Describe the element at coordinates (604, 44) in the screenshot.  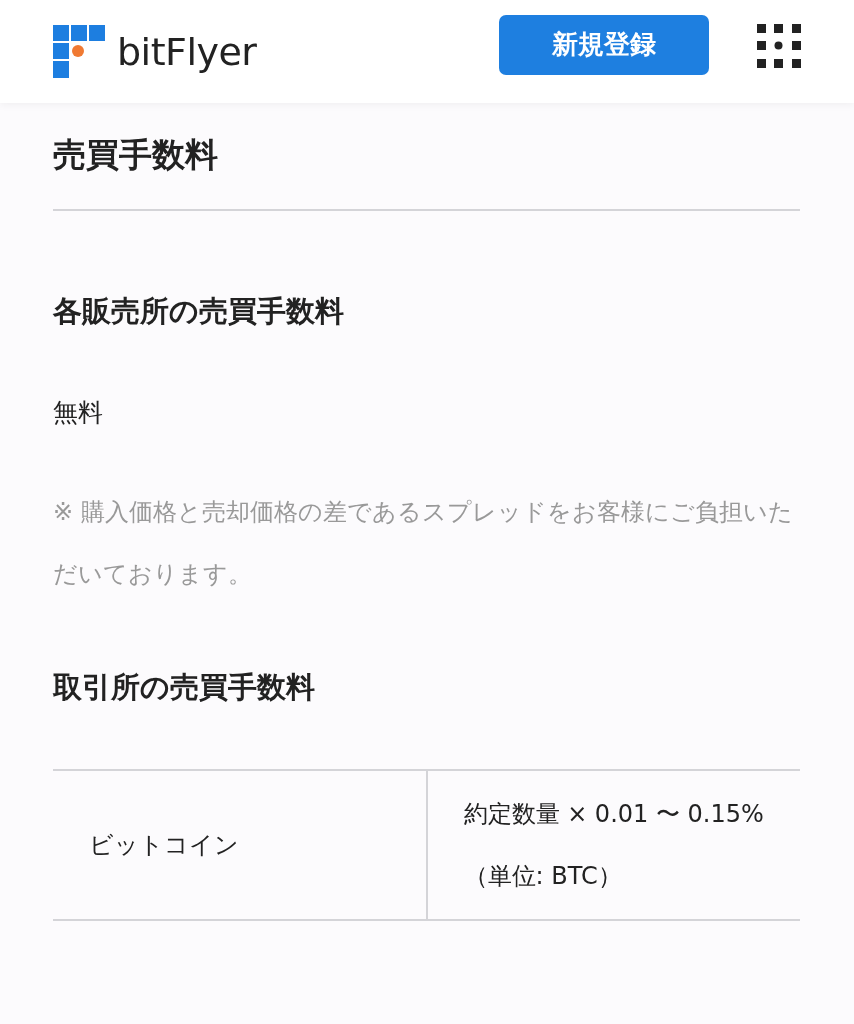
I see `signup-button: 新規登録` at that location.